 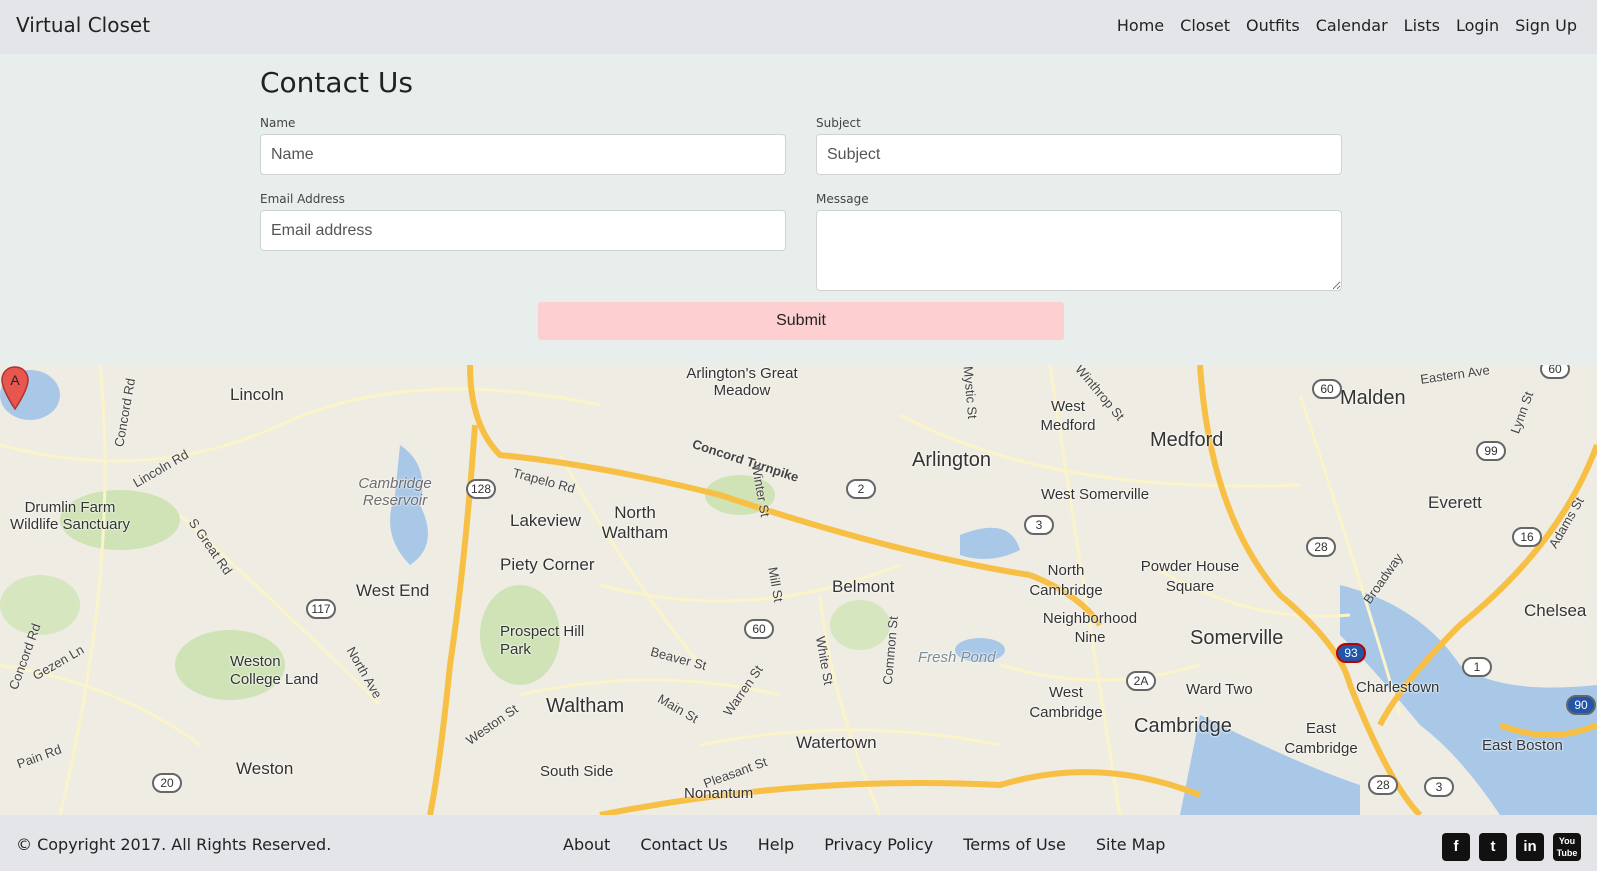 What do you see at coordinates (1140, 25) in the screenshot?
I see `nav-home: Home` at bounding box center [1140, 25].